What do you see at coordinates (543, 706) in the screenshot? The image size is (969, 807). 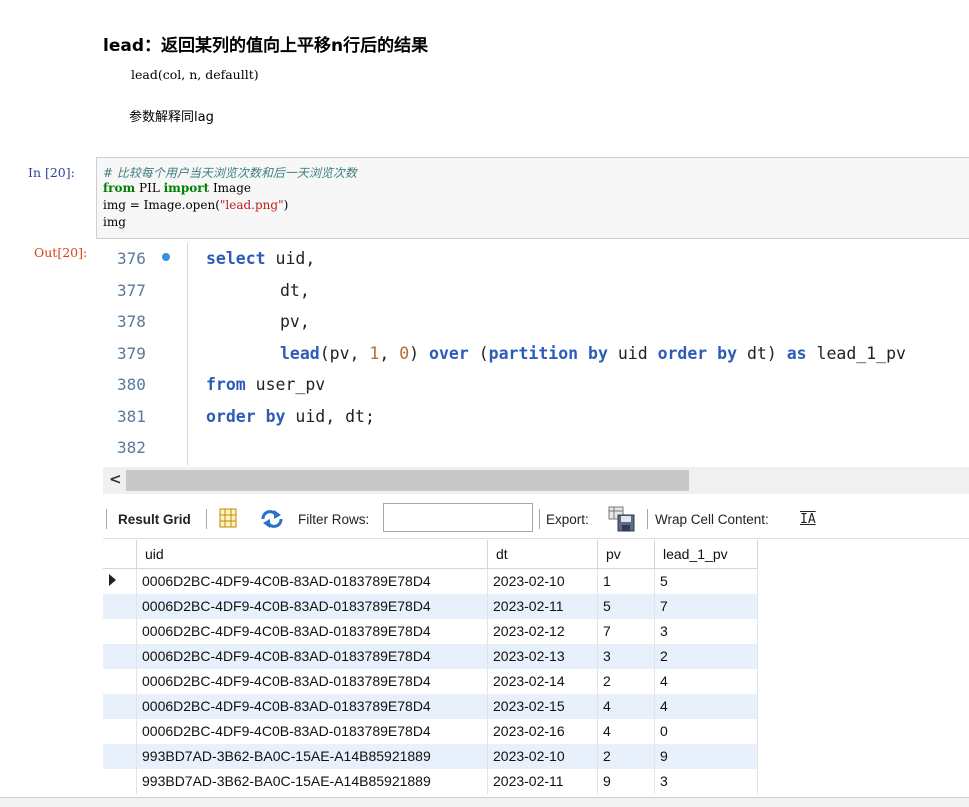 I see `cell-dt: 2023-02-15` at bounding box center [543, 706].